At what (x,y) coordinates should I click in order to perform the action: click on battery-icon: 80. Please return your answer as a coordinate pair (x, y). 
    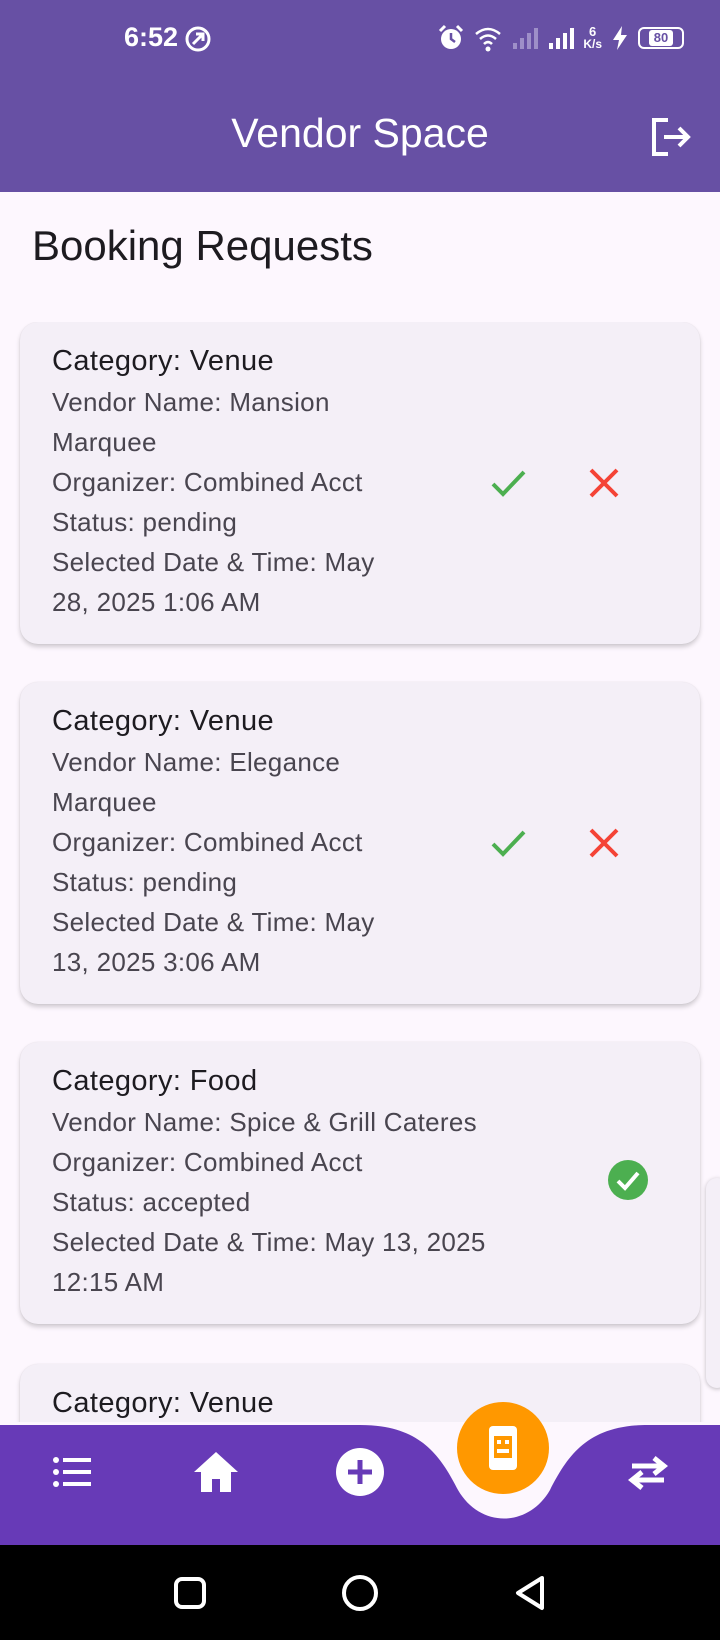
    Looking at the image, I should click on (661, 38).